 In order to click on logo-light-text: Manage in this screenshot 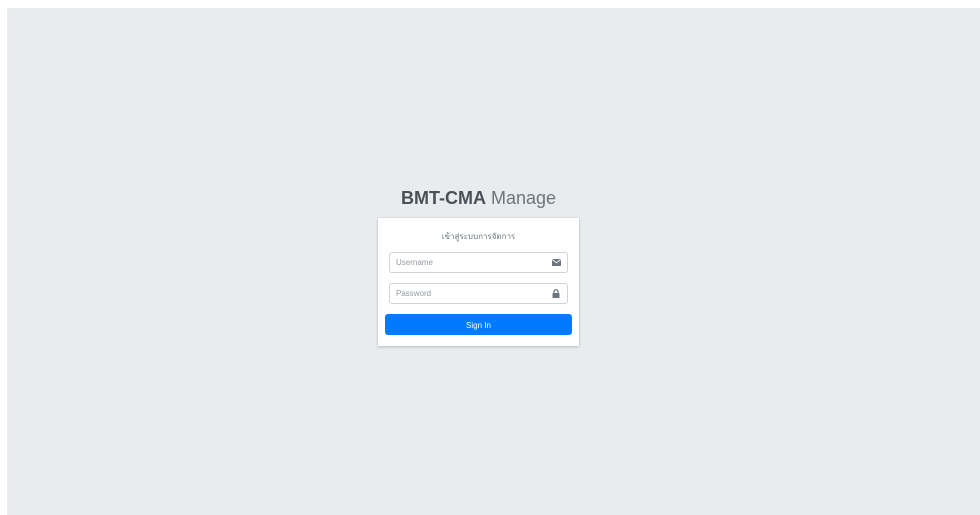, I will do `click(523, 198)`.